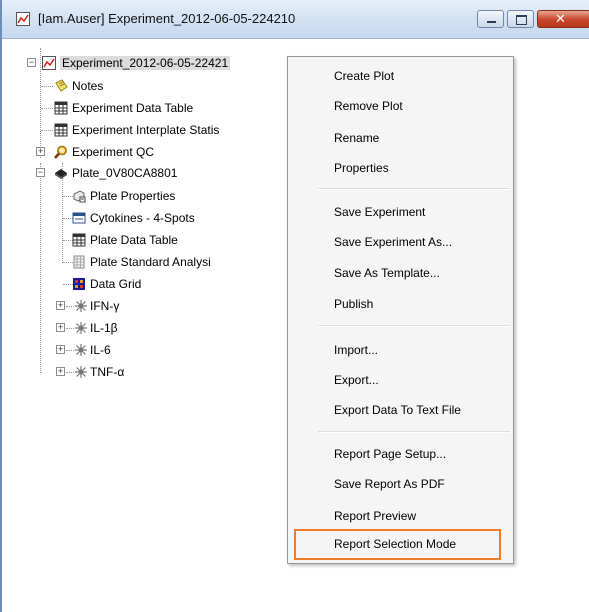 The image size is (589, 612). I want to click on tree-node-label: TNF-α, so click(107, 372).